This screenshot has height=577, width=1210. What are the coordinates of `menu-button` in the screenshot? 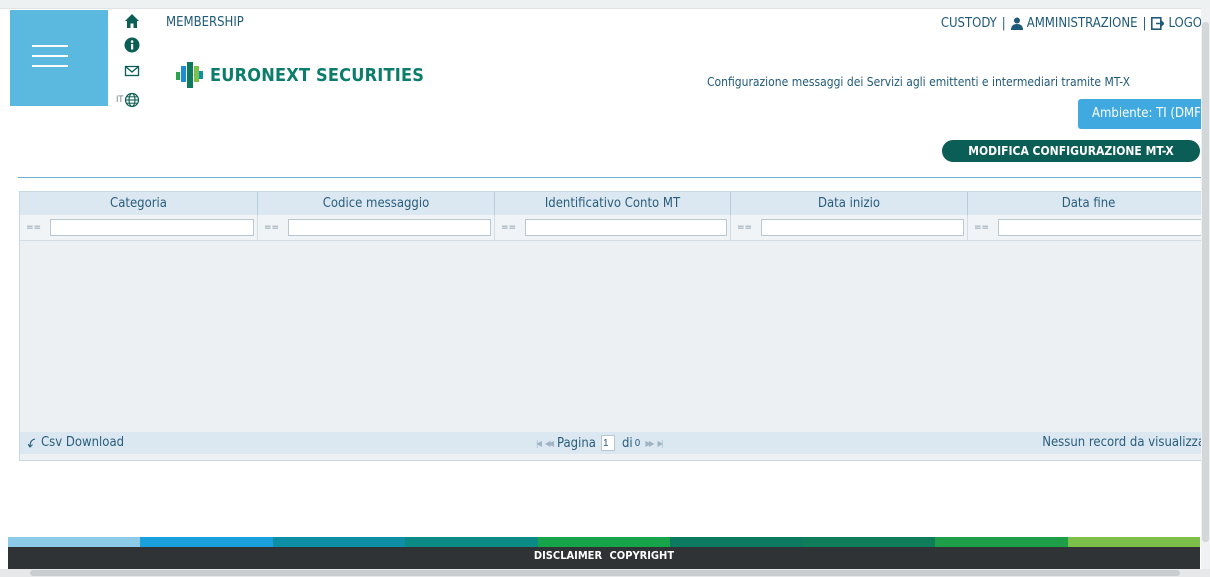 It's located at (59, 58).